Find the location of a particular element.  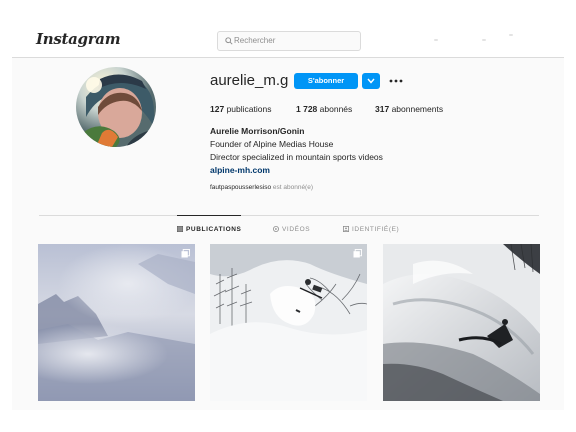

chevron-down-icon is located at coordinates (371, 81).